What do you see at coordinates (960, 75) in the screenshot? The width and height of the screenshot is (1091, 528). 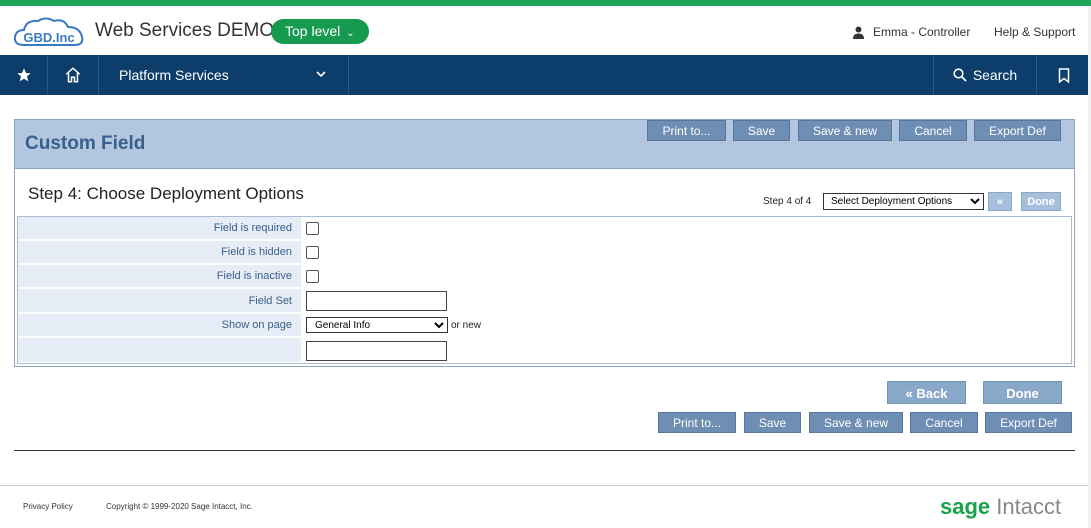 I see `search-icon` at bounding box center [960, 75].